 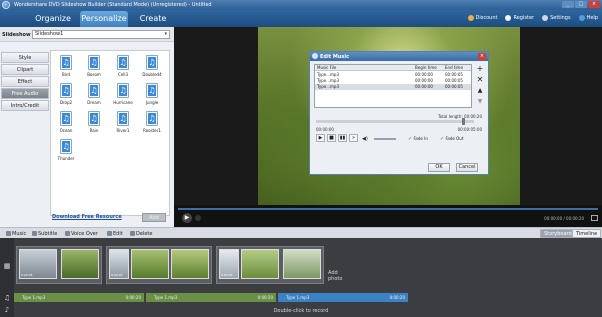 I want to click on music-file-label: Dream, so click(x=94, y=102).